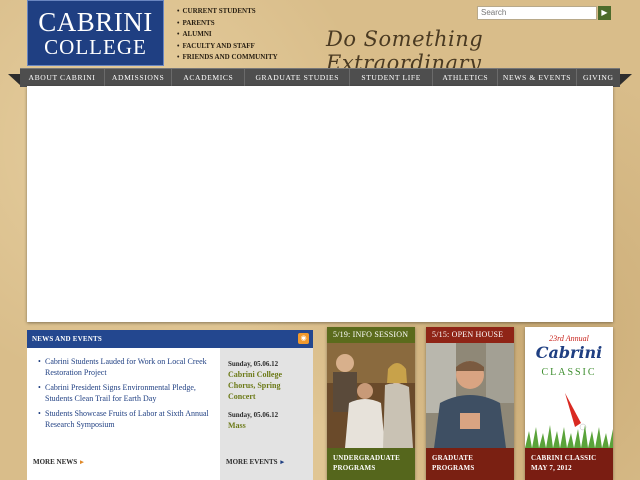 Image resolution: width=640 pixels, height=480 pixels. What do you see at coordinates (95, 47) in the screenshot?
I see `logo-line-2: COLLEGE` at bounding box center [95, 47].